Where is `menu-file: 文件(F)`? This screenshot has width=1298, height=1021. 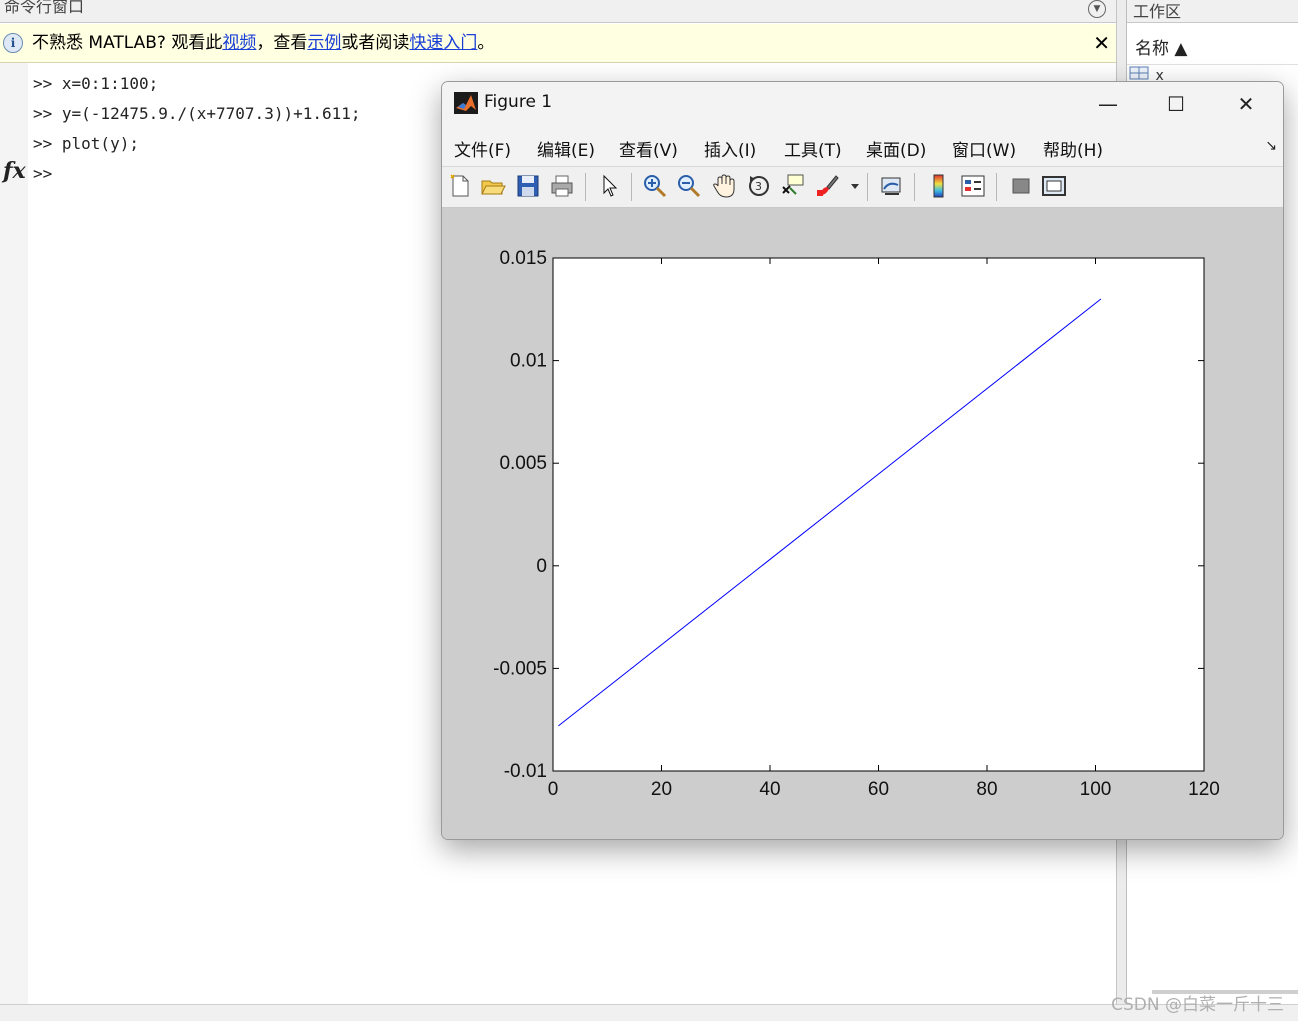 menu-file: 文件(F) is located at coordinates (482, 148).